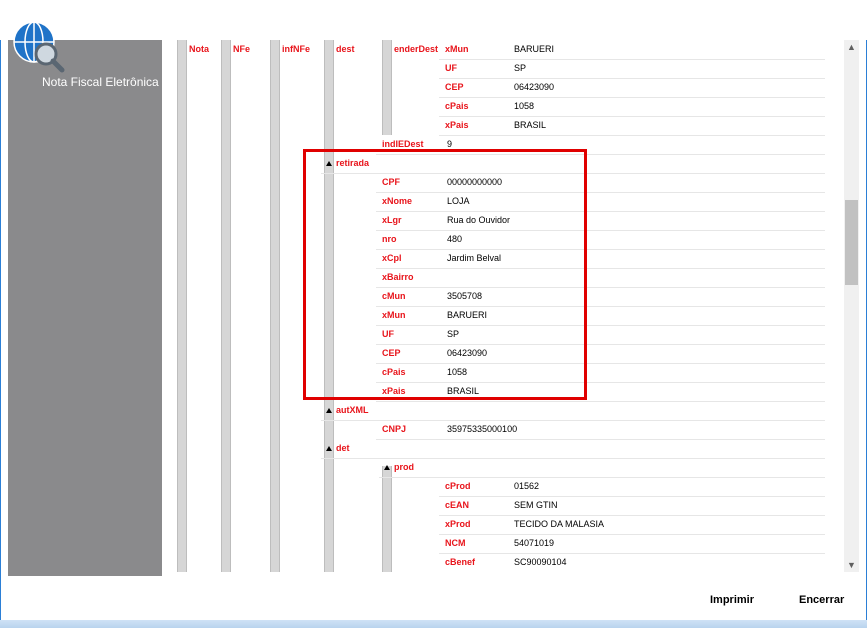  I want to click on tree-node-dest: dest, so click(345, 49).